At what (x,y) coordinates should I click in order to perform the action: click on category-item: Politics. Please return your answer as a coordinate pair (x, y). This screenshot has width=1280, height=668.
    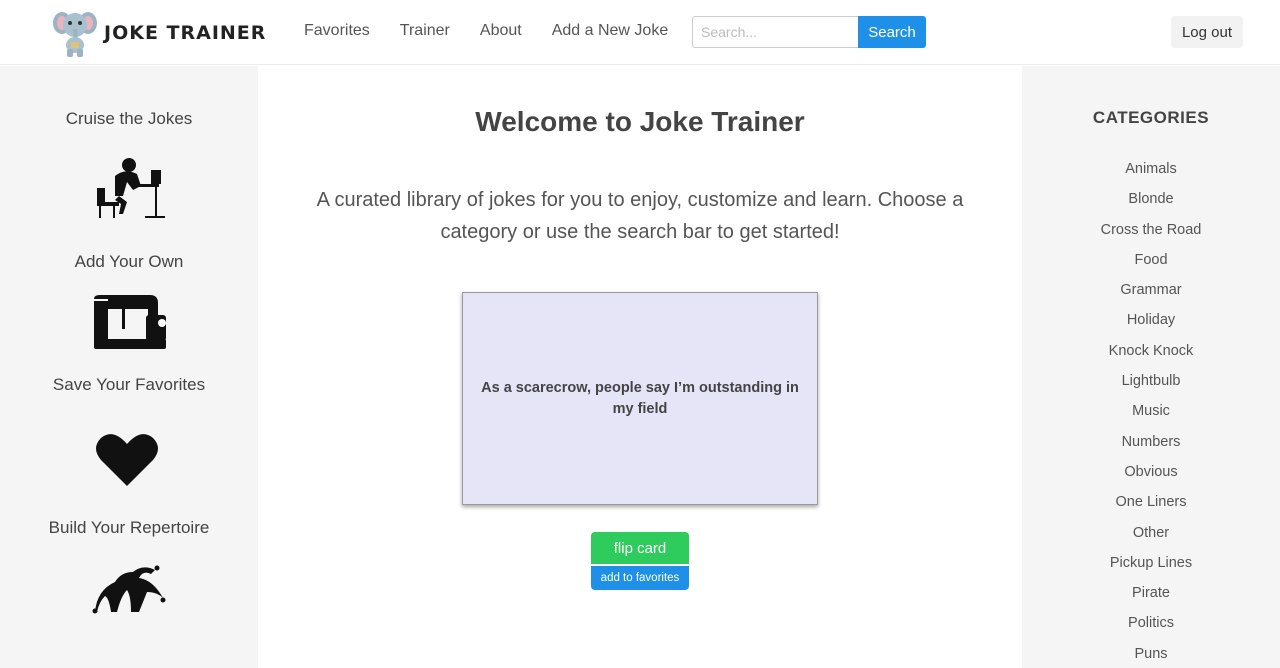
    Looking at the image, I should click on (1151, 627).